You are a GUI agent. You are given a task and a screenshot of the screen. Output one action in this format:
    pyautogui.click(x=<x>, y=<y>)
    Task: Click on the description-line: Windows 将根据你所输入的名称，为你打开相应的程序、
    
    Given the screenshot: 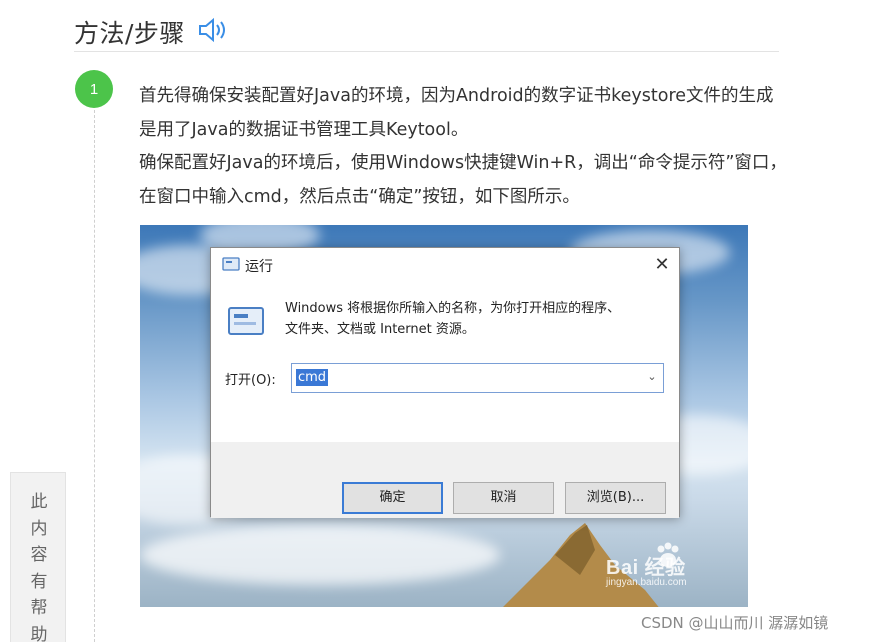 What is the action you would take?
    pyautogui.click(x=453, y=308)
    